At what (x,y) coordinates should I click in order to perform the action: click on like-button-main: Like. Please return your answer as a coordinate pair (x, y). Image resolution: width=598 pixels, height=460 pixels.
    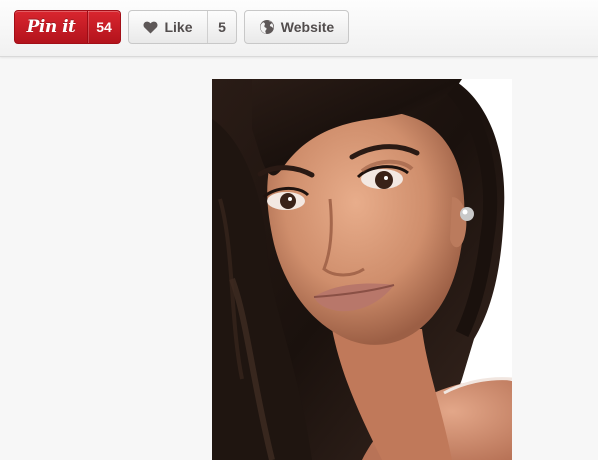
    Looking at the image, I should click on (168, 27).